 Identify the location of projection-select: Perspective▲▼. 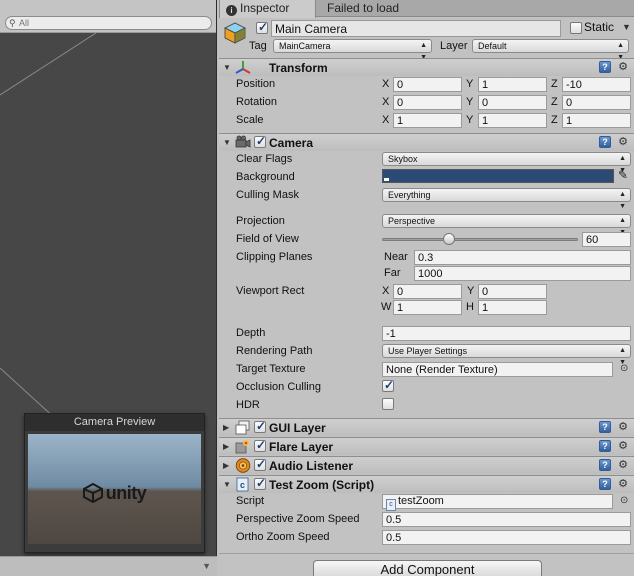
(506, 225).